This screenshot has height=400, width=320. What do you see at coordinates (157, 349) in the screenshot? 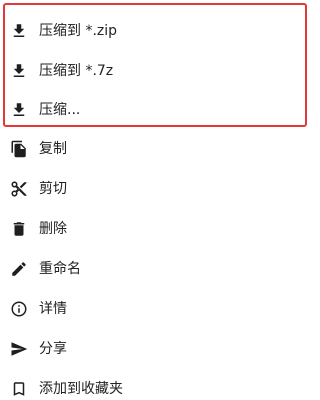
I see `menu-item-share: 分享` at bounding box center [157, 349].